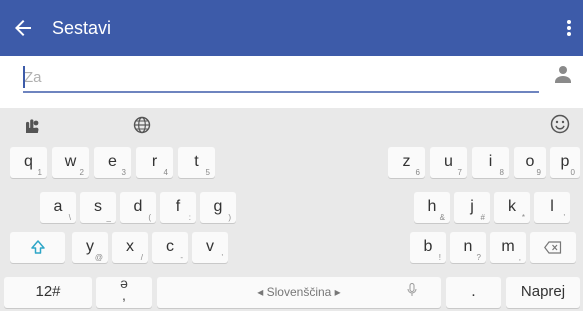  What do you see at coordinates (82, 28) in the screenshot?
I see `page-title: Sestavi` at bounding box center [82, 28].